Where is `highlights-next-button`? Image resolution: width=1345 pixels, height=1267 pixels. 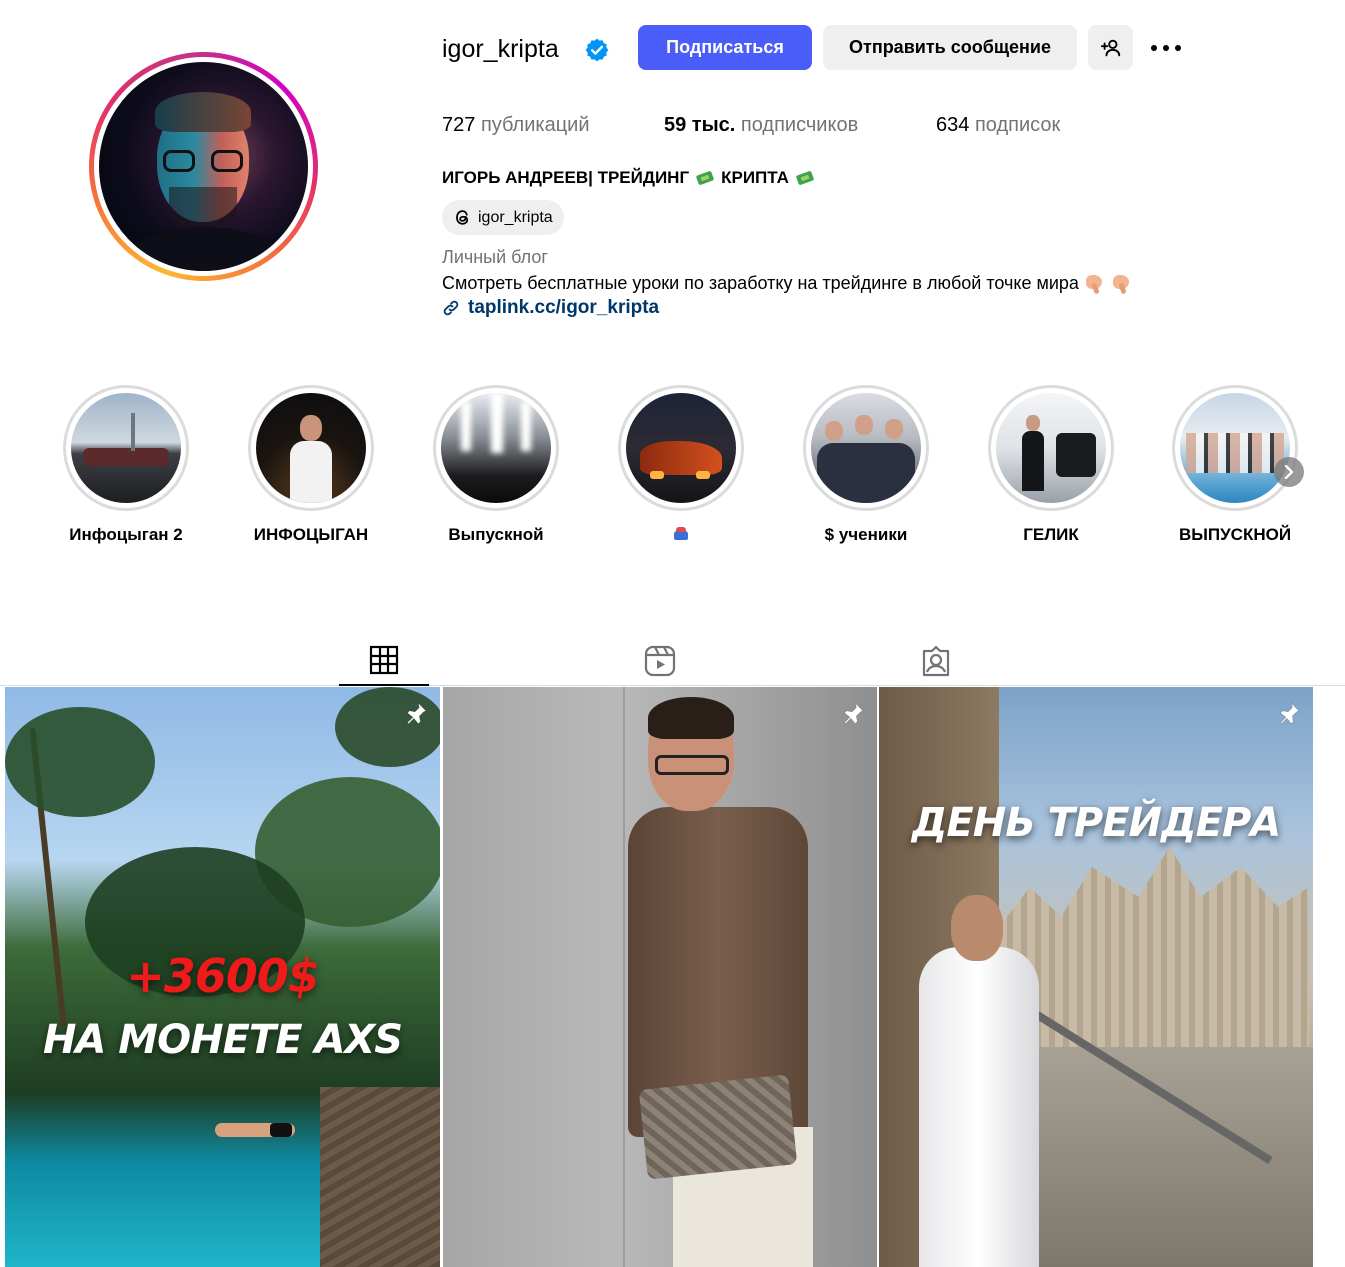 highlights-next-button is located at coordinates (1289, 472).